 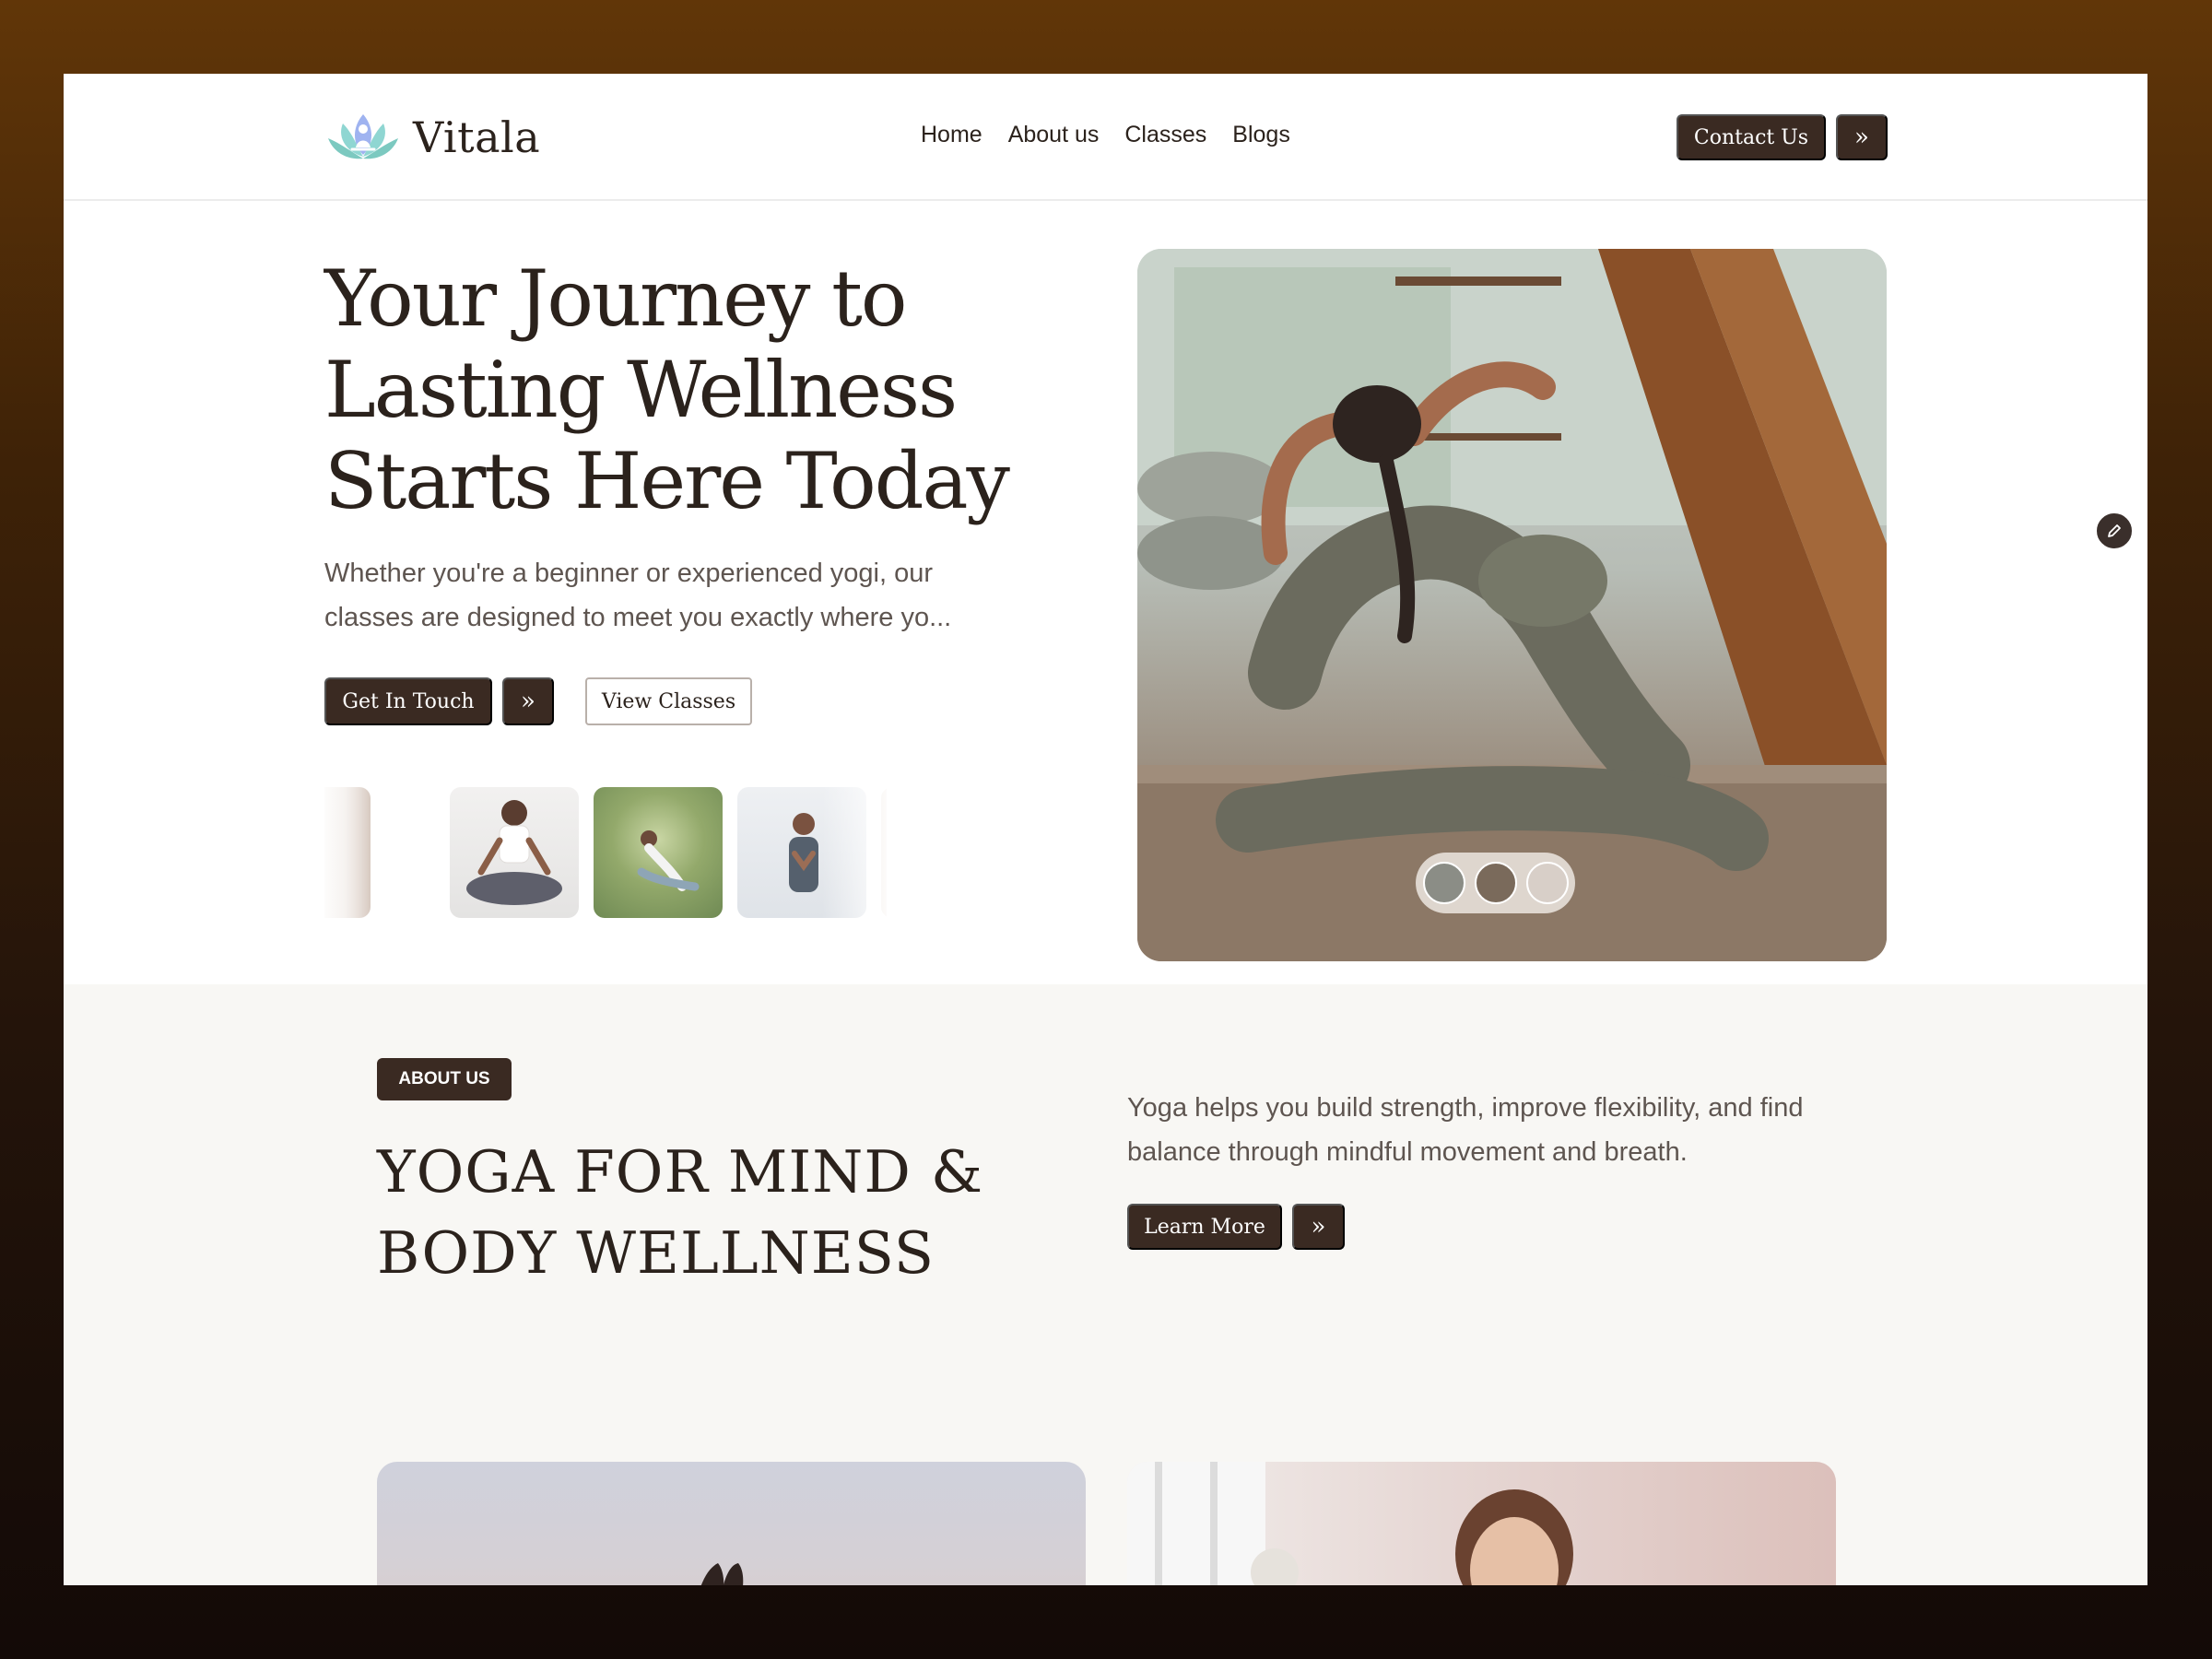 I want to click on lotus-logo-icon, so click(x=363, y=136).